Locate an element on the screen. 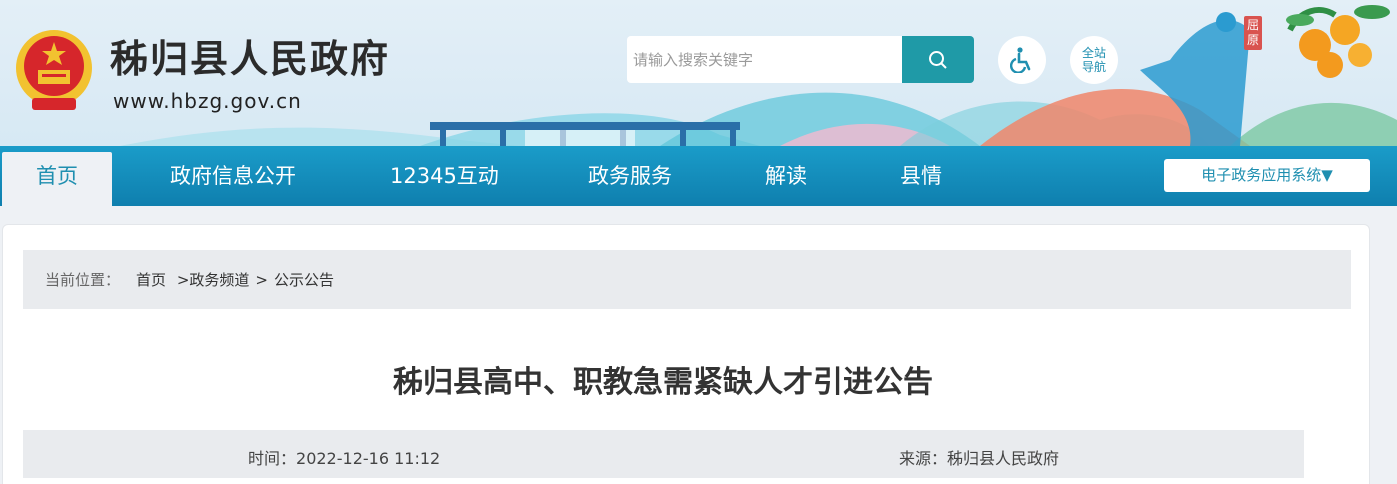  wheelchair-icon is located at coordinates (1020, 60).